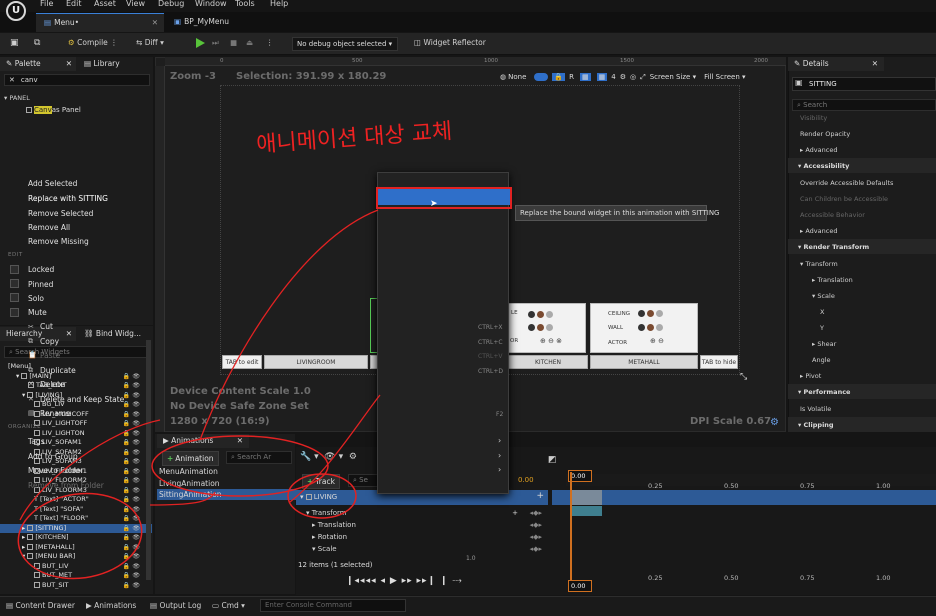 The width and height of the screenshot is (936, 616). What do you see at coordinates (862, 408) in the screenshot?
I see `detail-is-volatile: Is Volatile` at bounding box center [862, 408].